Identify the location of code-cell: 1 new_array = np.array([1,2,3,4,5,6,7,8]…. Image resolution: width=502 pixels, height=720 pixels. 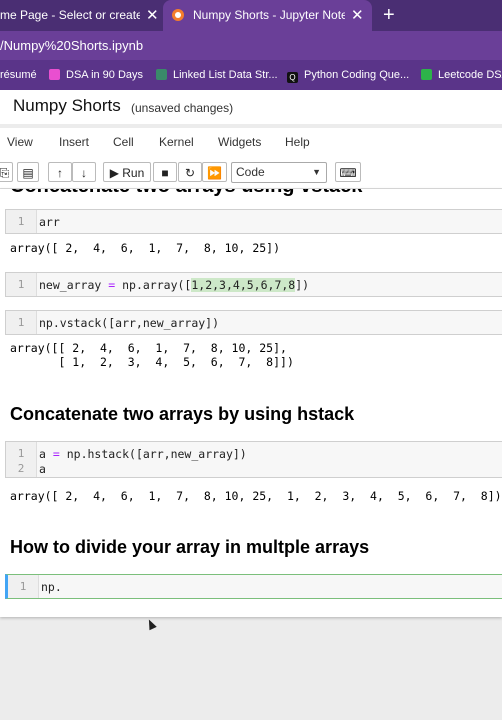
(253, 284).